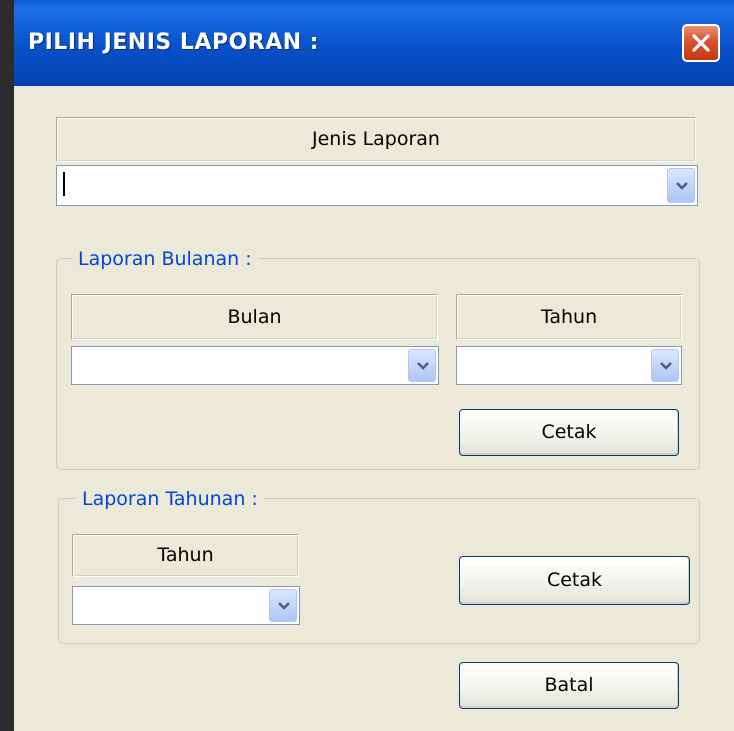  I want to click on tahun-combo-tahunan, so click(186, 605).